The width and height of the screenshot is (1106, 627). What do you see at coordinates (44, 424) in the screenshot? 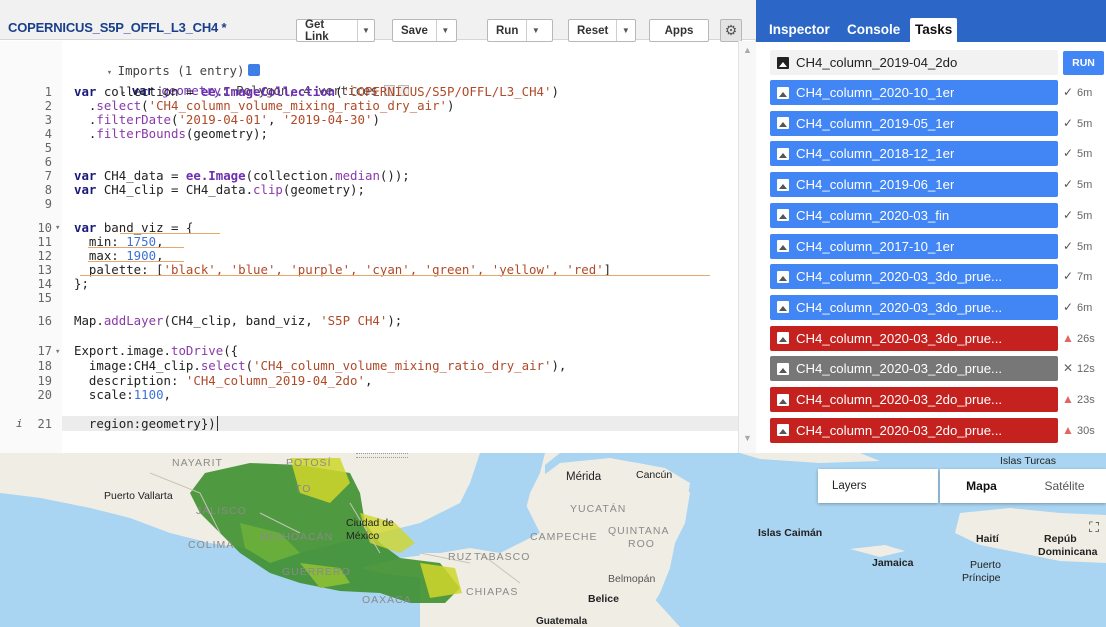
I see `line-number: 21` at bounding box center [44, 424].